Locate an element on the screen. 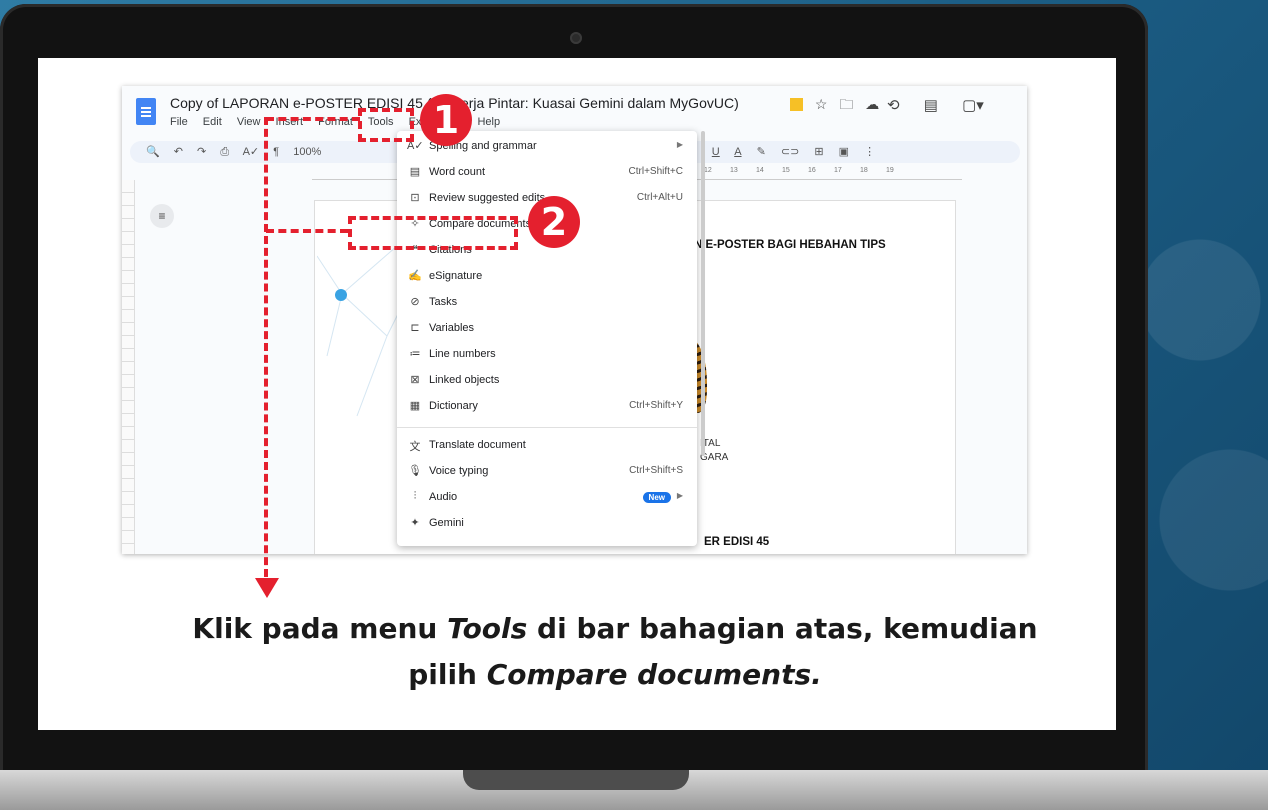 This screenshot has height=810, width=1268. audio-icon: ⫶ is located at coordinates (415, 496).